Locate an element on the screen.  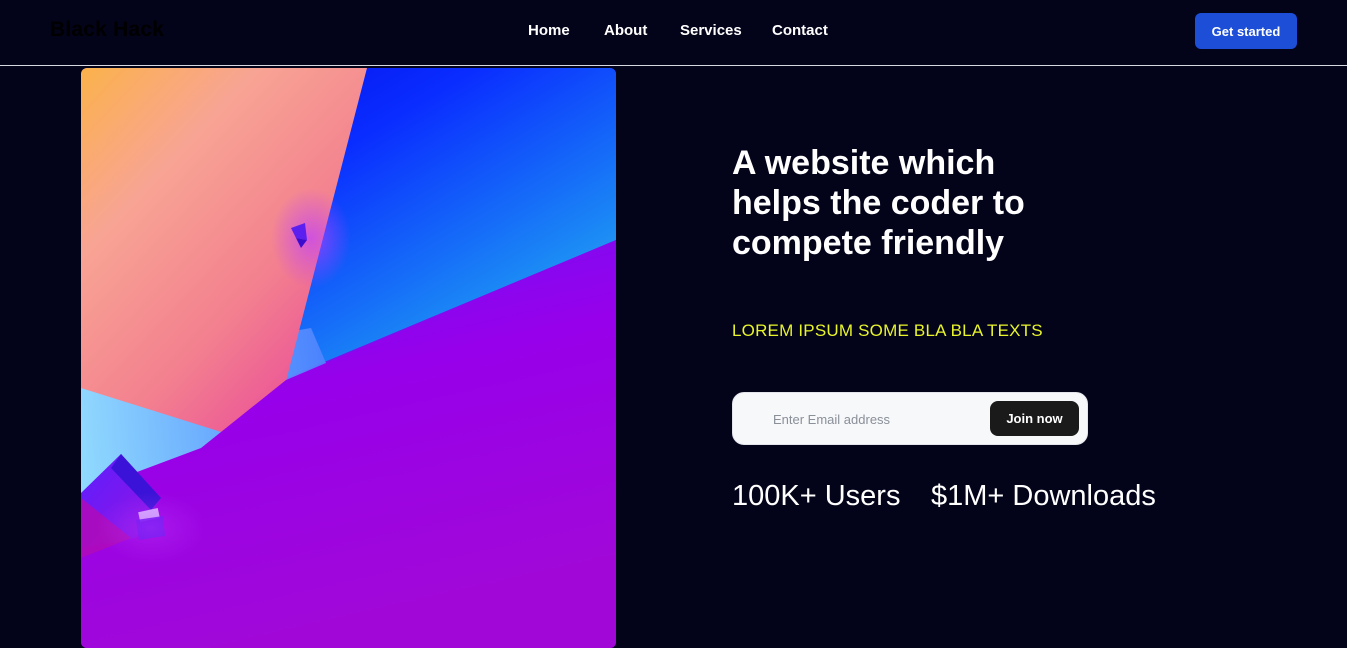
stat-downloads: $1M+ Downloads is located at coordinates (1043, 496).